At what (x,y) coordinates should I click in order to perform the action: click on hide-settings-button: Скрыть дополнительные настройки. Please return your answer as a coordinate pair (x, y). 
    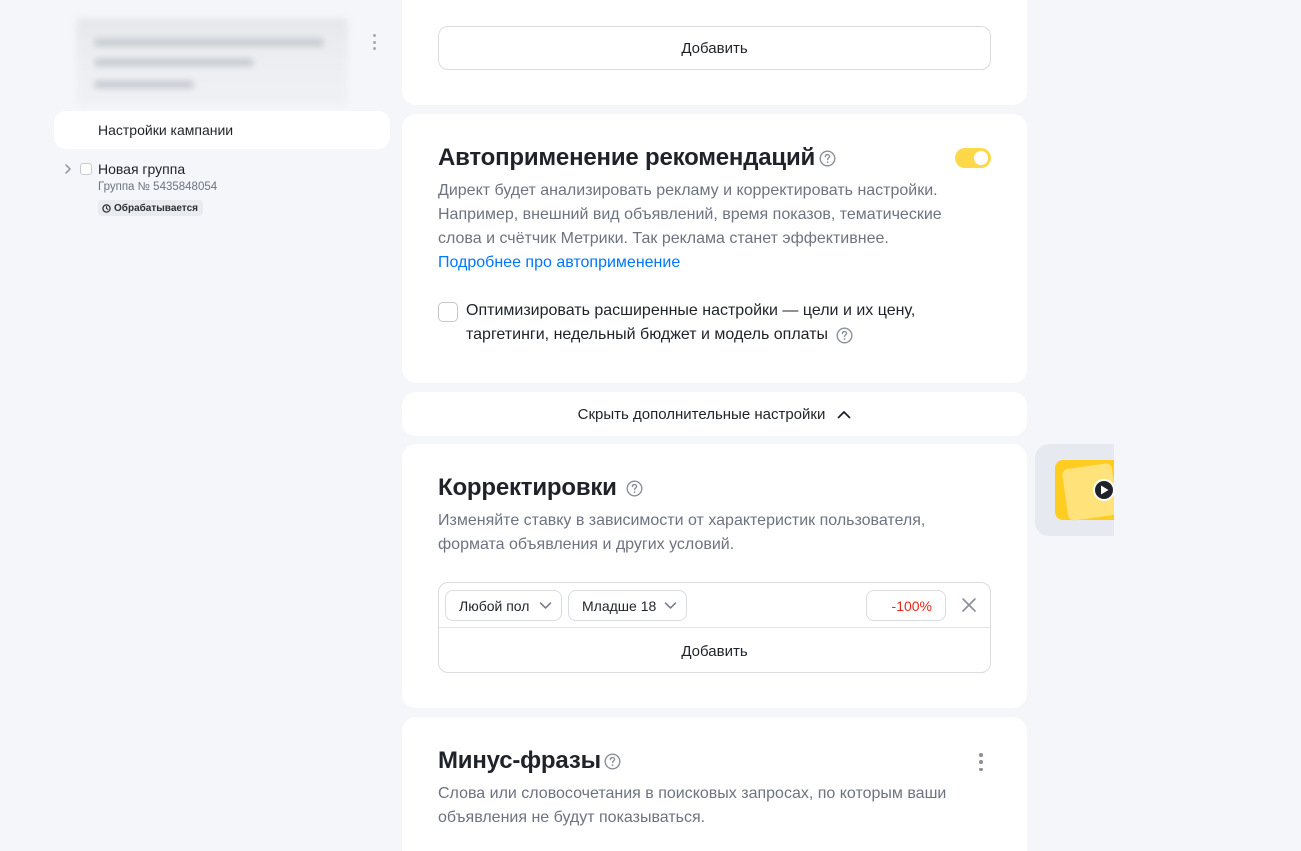
    Looking at the image, I should click on (714, 414).